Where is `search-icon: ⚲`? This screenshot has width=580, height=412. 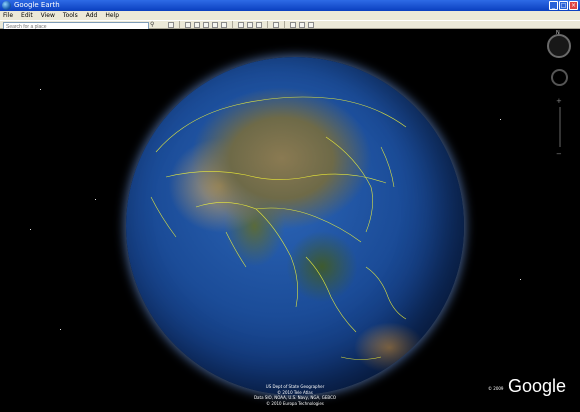
search-icon: ⚲ is located at coordinates (153, 24).